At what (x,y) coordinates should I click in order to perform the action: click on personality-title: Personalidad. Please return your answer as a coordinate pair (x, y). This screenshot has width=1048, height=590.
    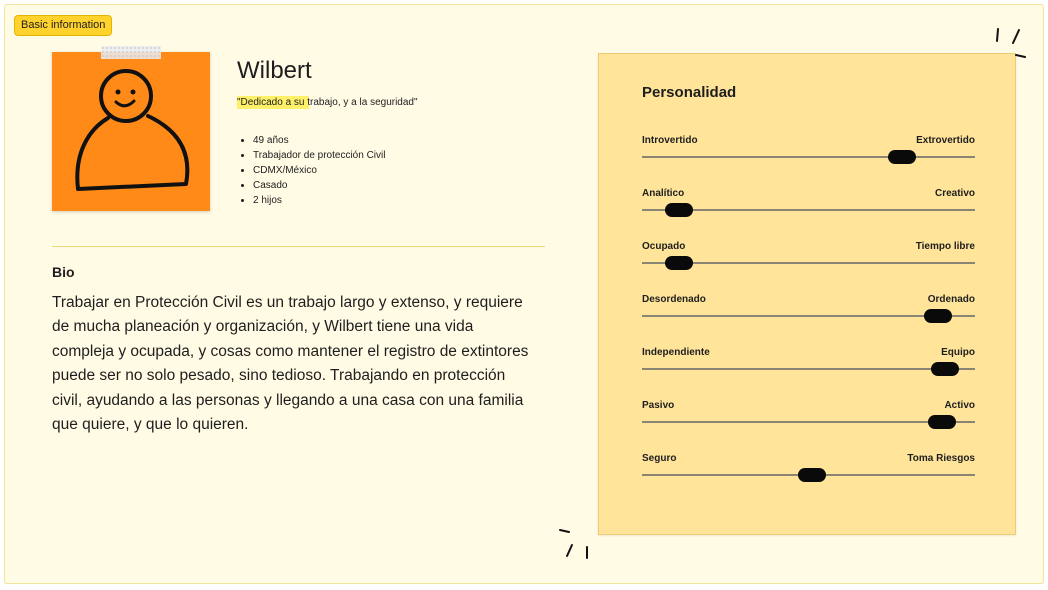
    Looking at the image, I should click on (689, 92).